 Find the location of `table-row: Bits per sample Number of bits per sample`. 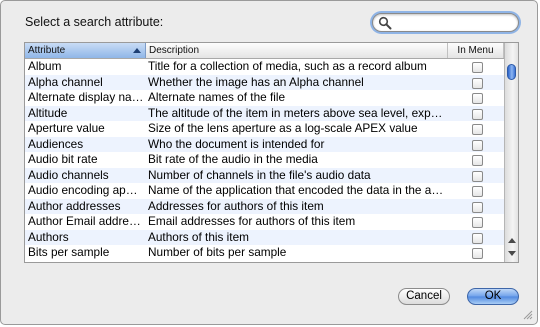

table-row: Bits per sample Number of bits per sample is located at coordinates (264, 253).